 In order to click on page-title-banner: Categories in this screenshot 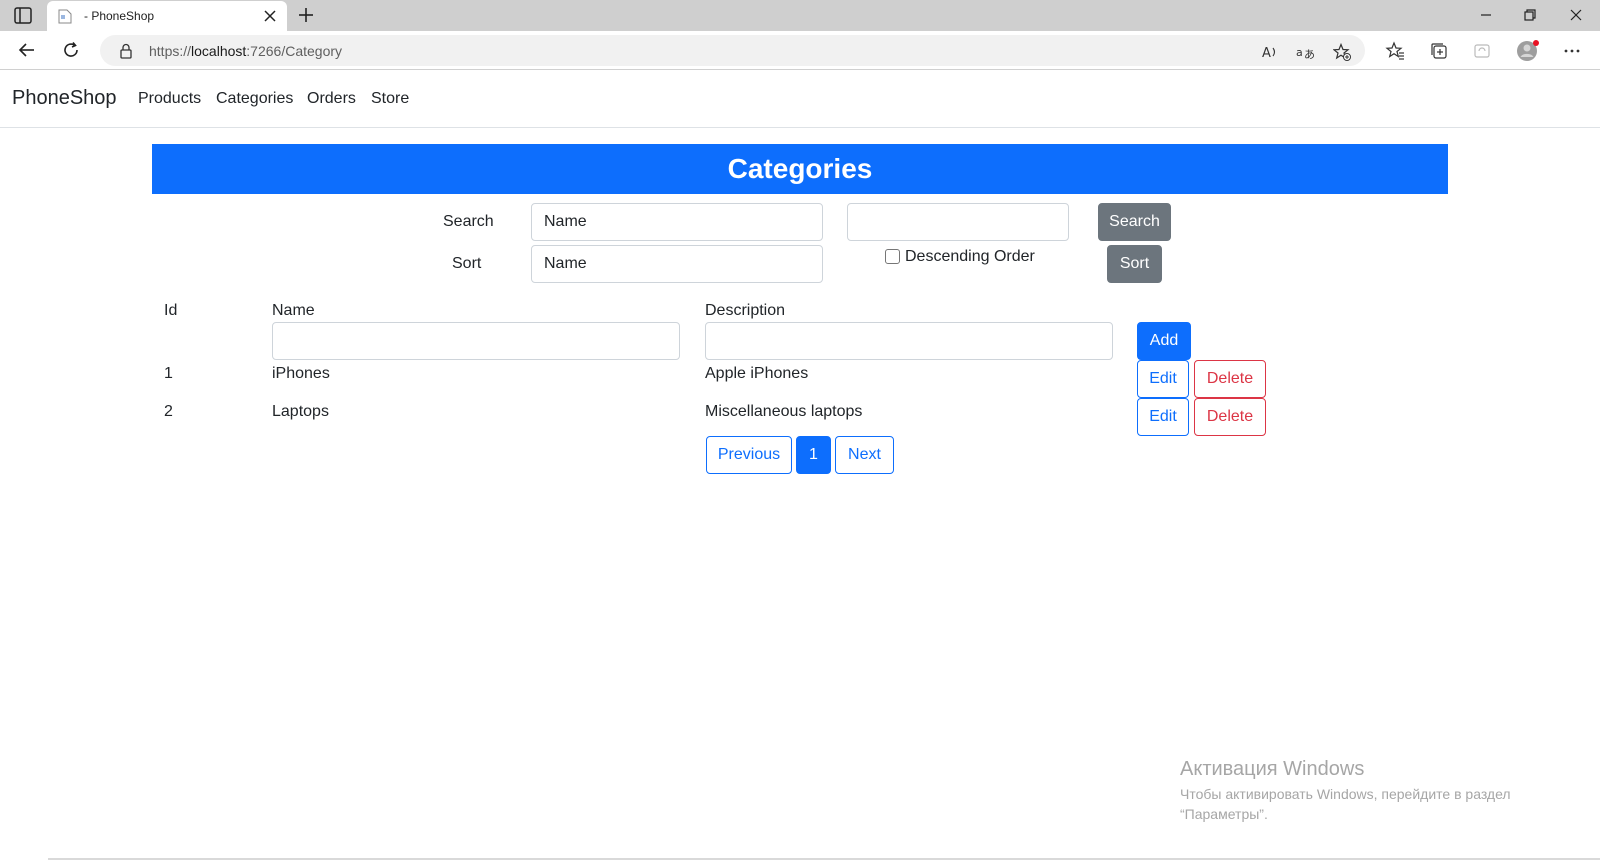, I will do `click(800, 169)`.